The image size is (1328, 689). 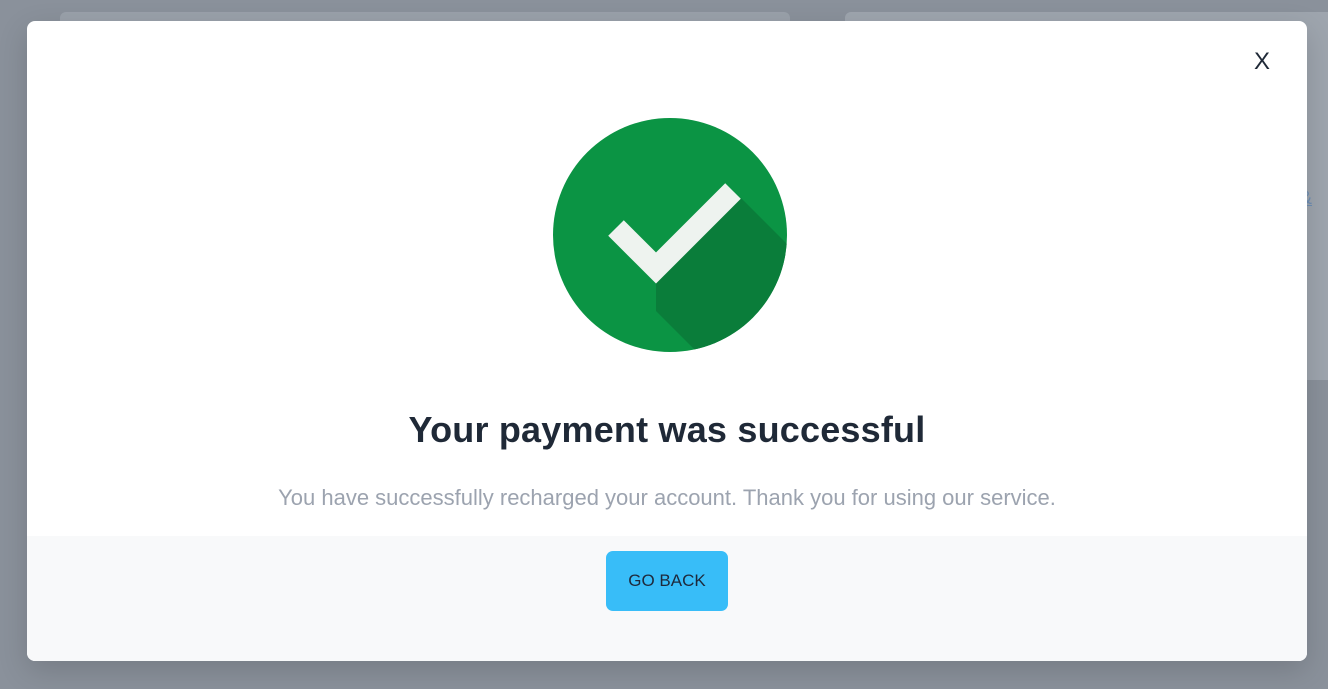 I want to click on check-circle-icon, so click(x=670, y=235).